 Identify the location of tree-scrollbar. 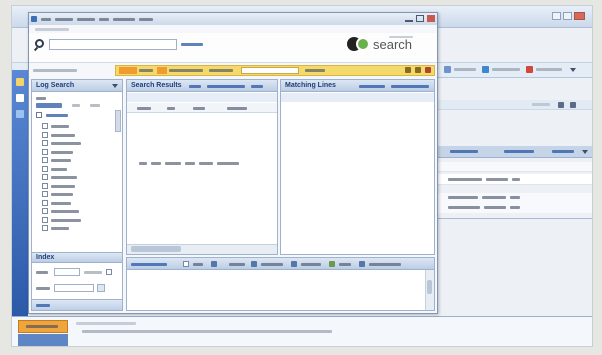
(118, 121).